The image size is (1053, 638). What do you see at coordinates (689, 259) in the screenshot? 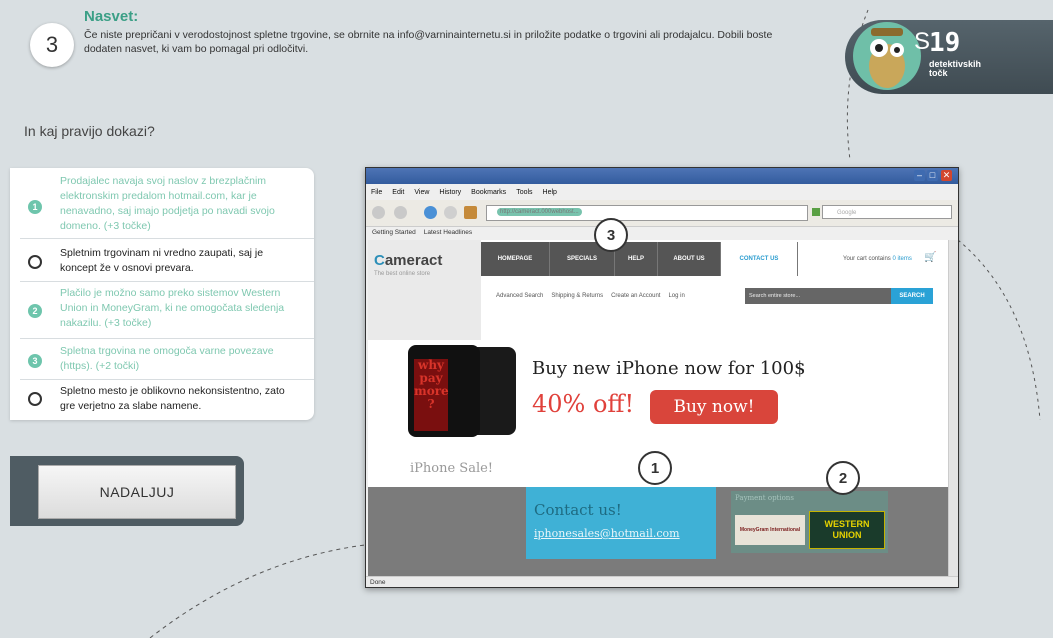
I see `nav-about-us: ABOUT US` at bounding box center [689, 259].